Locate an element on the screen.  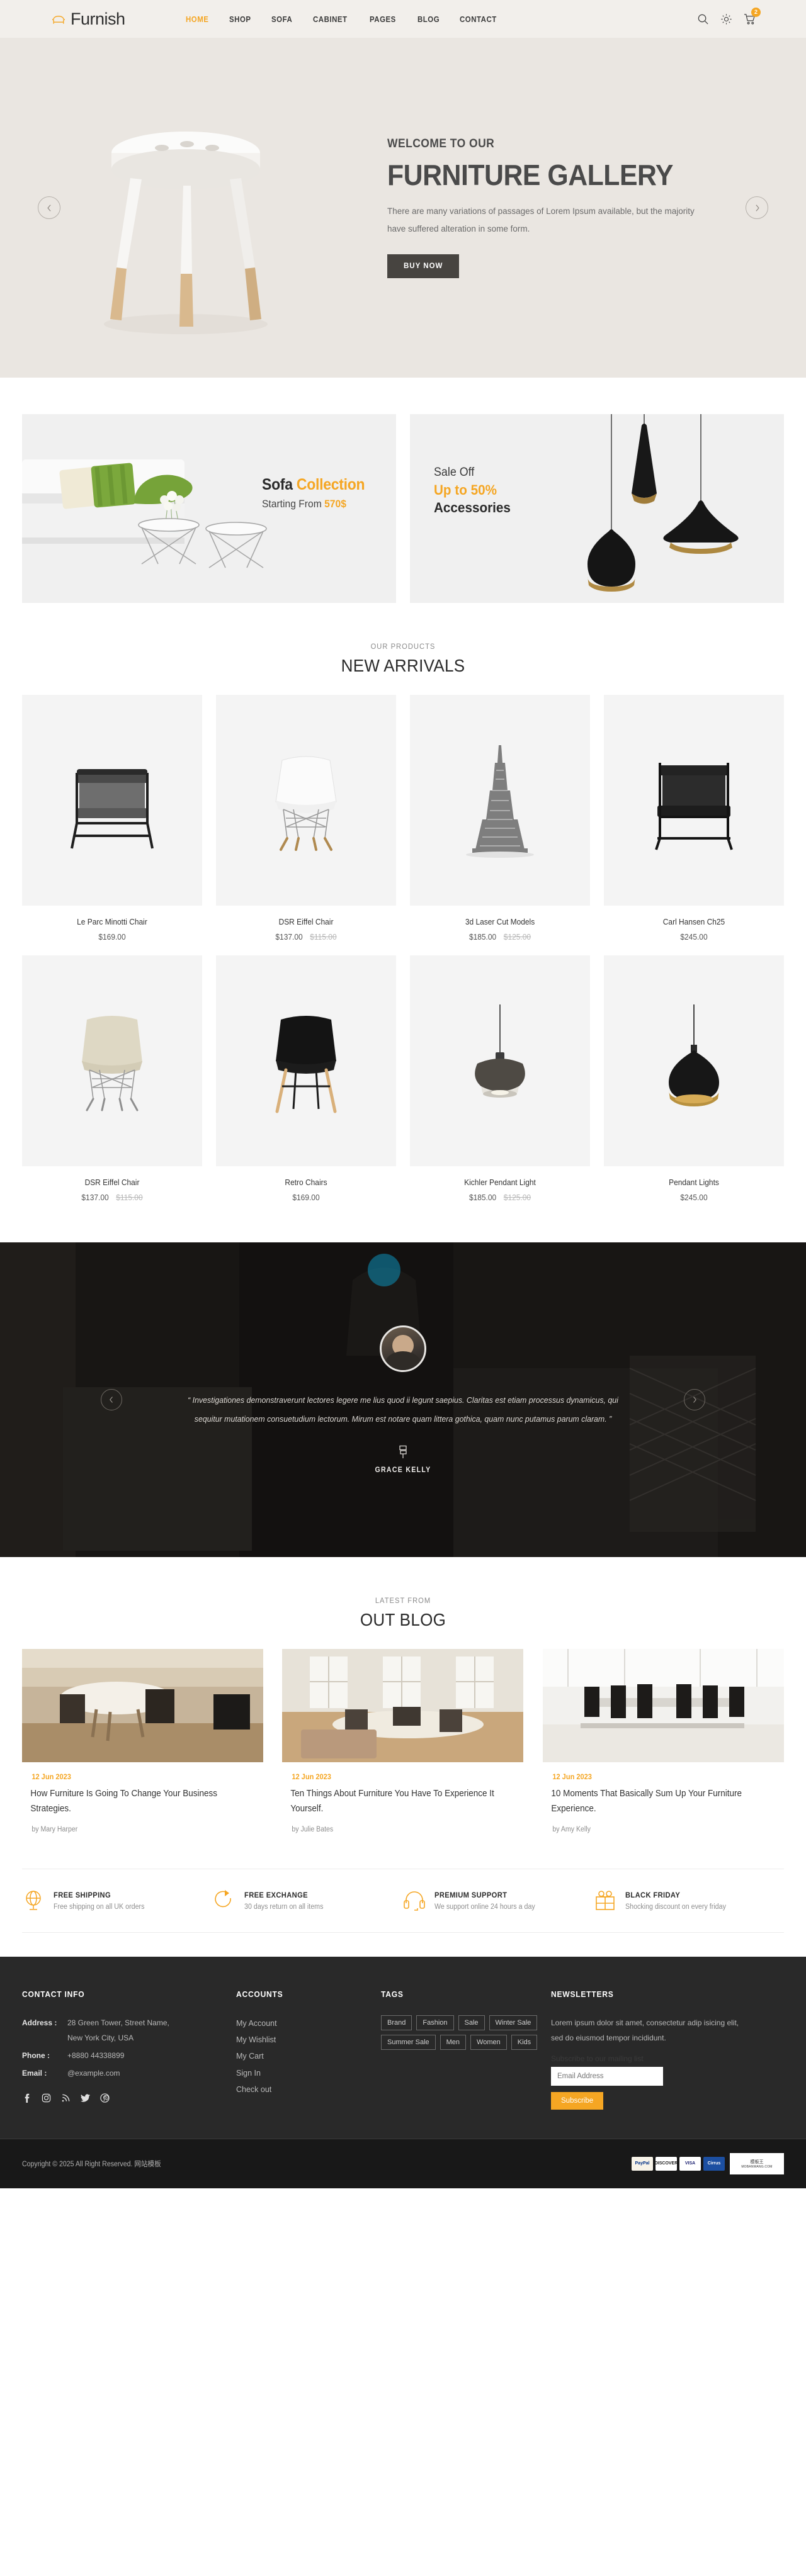
nav-item-contact: CONTACT is located at coordinates (478, 19).